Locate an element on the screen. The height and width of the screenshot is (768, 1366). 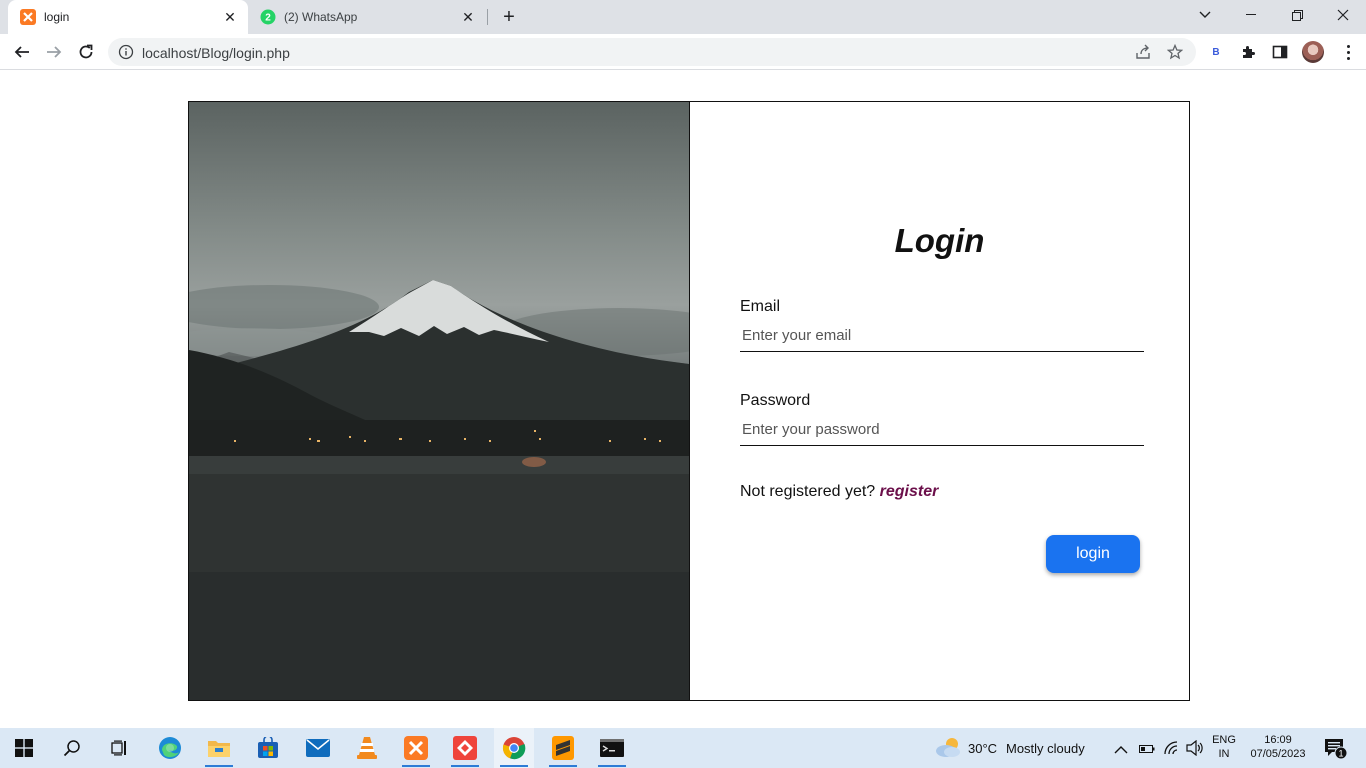
restore-button is located at coordinates (1297, 15).